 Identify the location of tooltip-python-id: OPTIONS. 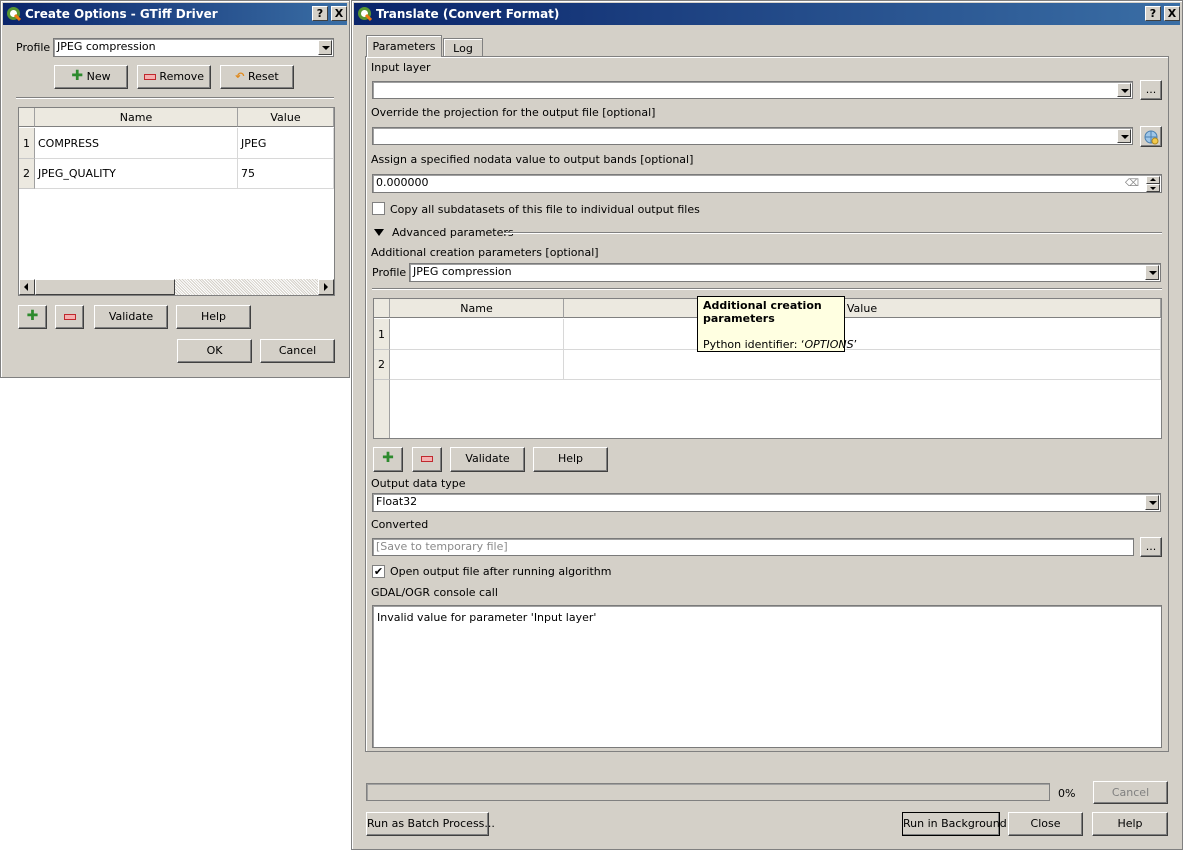
(829, 344).